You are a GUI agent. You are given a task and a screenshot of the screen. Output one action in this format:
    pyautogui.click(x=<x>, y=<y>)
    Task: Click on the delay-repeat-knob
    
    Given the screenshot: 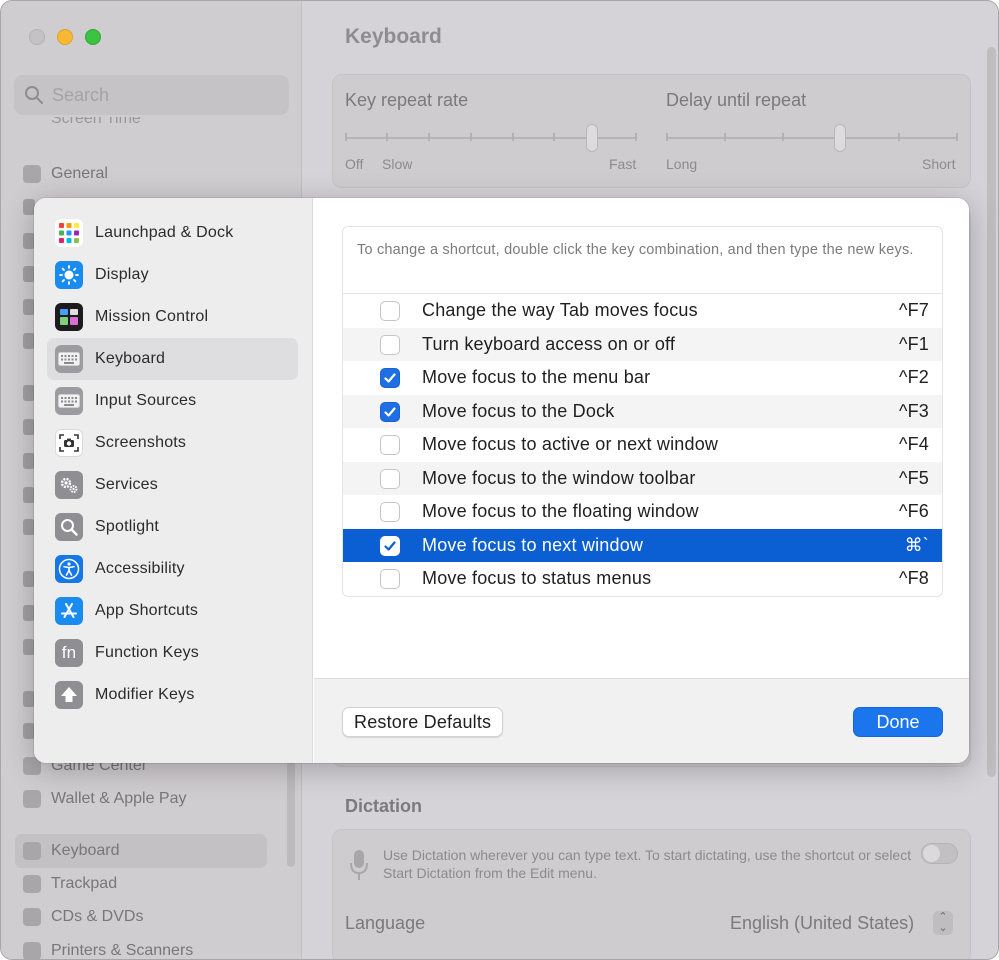 What is the action you would take?
    pyautogui.click(x=840, y=138)
    